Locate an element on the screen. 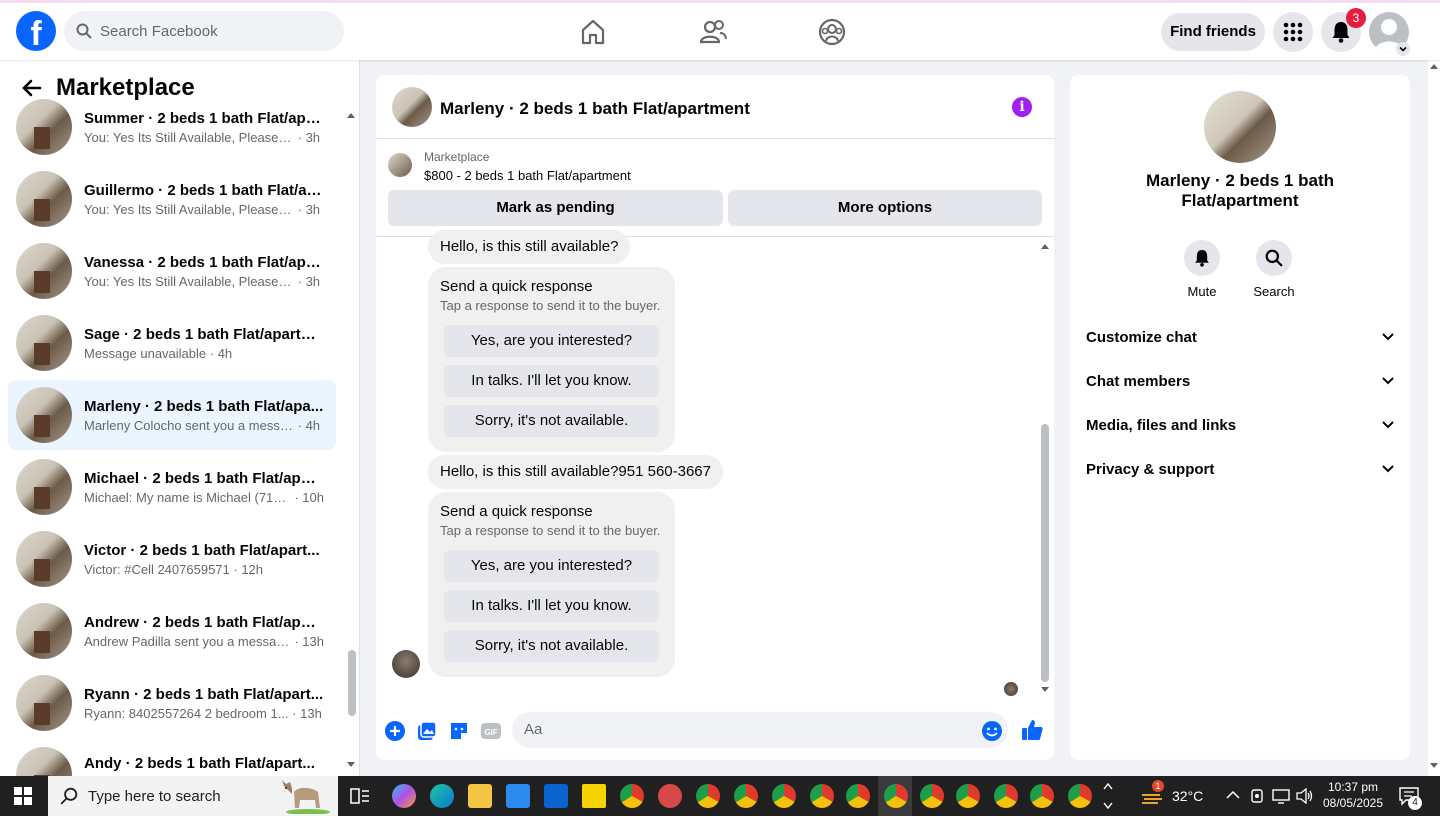  customize-chat-section: Customize chat is located at coordinates (1240, 337).